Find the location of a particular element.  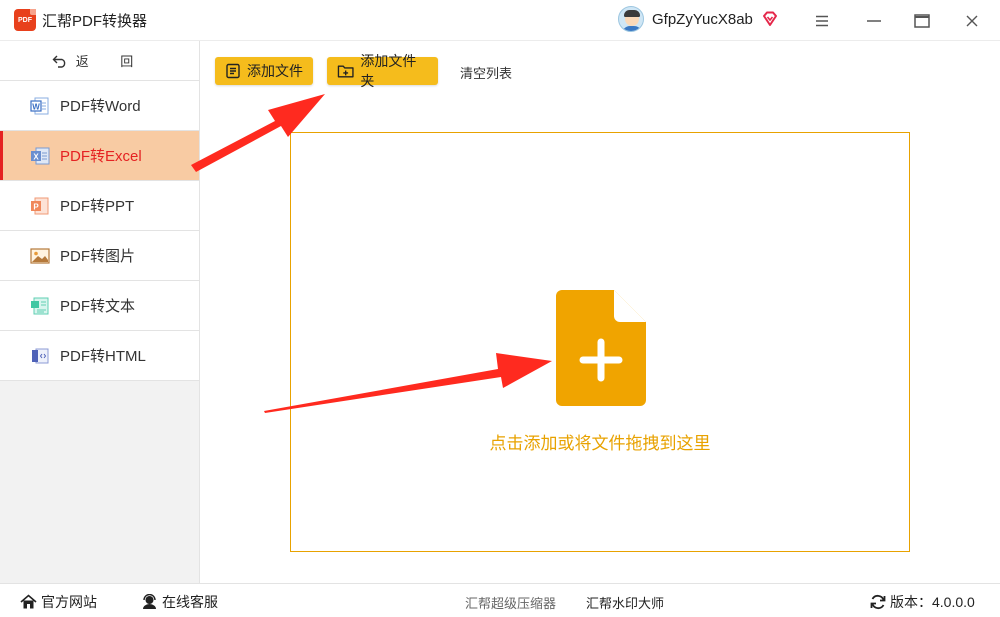

close-button is located at coordinates (972, 21).